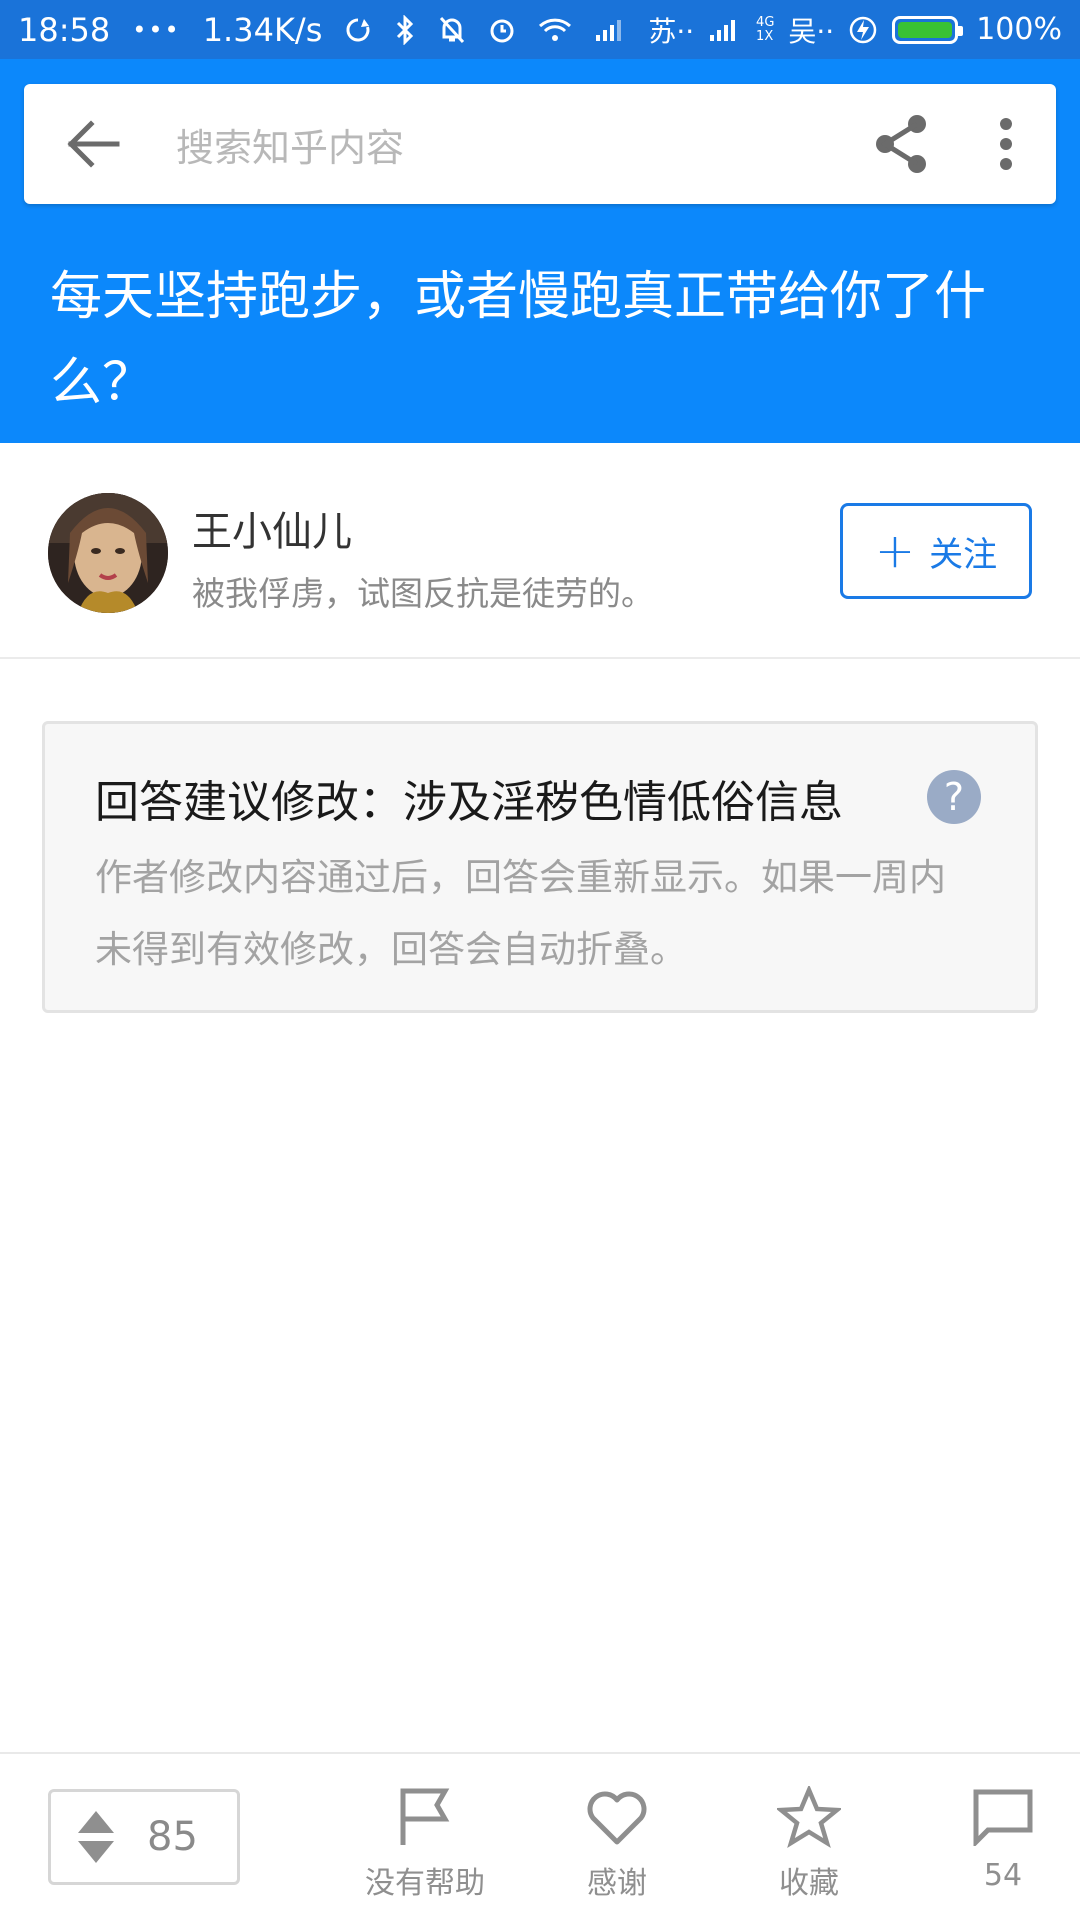 The image size is (1080, 1920). Describe the element at coordinates (64, 29) in the screenshot. I see `status-time: 18:58` at that location.